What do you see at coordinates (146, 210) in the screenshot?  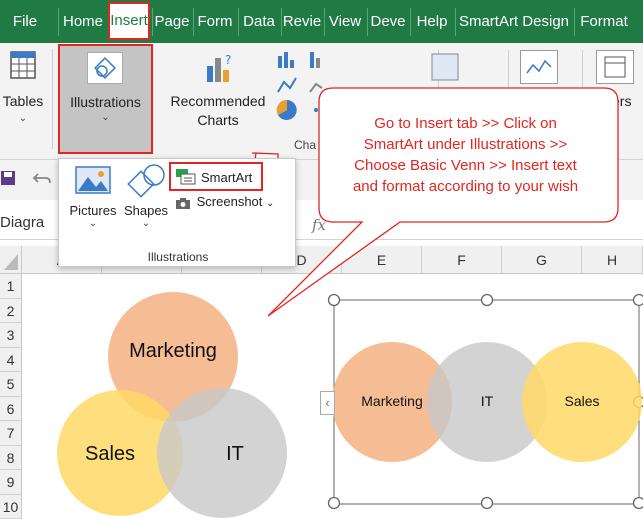 I see `shapes-label: Shapes` at bounding box center [146, 210].